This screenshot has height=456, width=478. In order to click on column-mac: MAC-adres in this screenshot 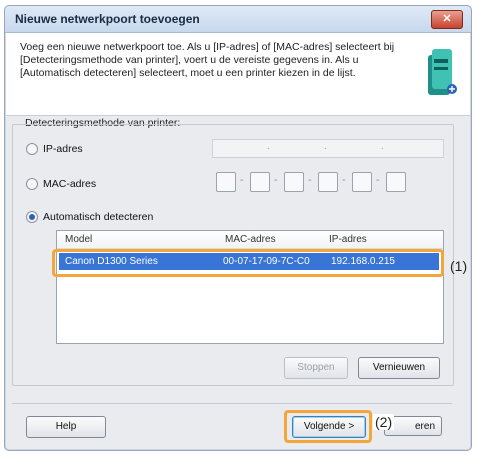, I will do `click(250, 239)`.